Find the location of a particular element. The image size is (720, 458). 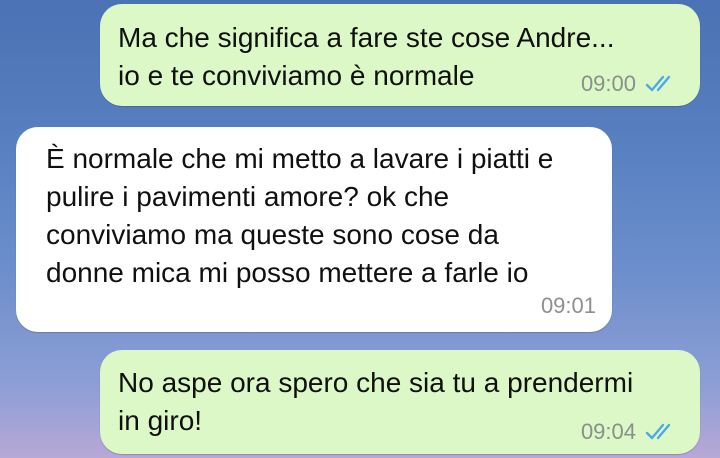

message-meta: 09:00 is located at coordinates (629, 84).